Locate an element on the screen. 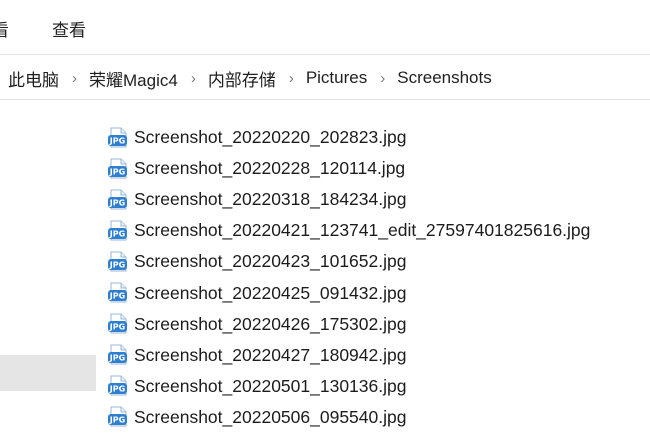 The height and width of the screenshot is (433, 650). file-name: Screenshot_20220425_091432.jpg is located at coordinates (270, 292).